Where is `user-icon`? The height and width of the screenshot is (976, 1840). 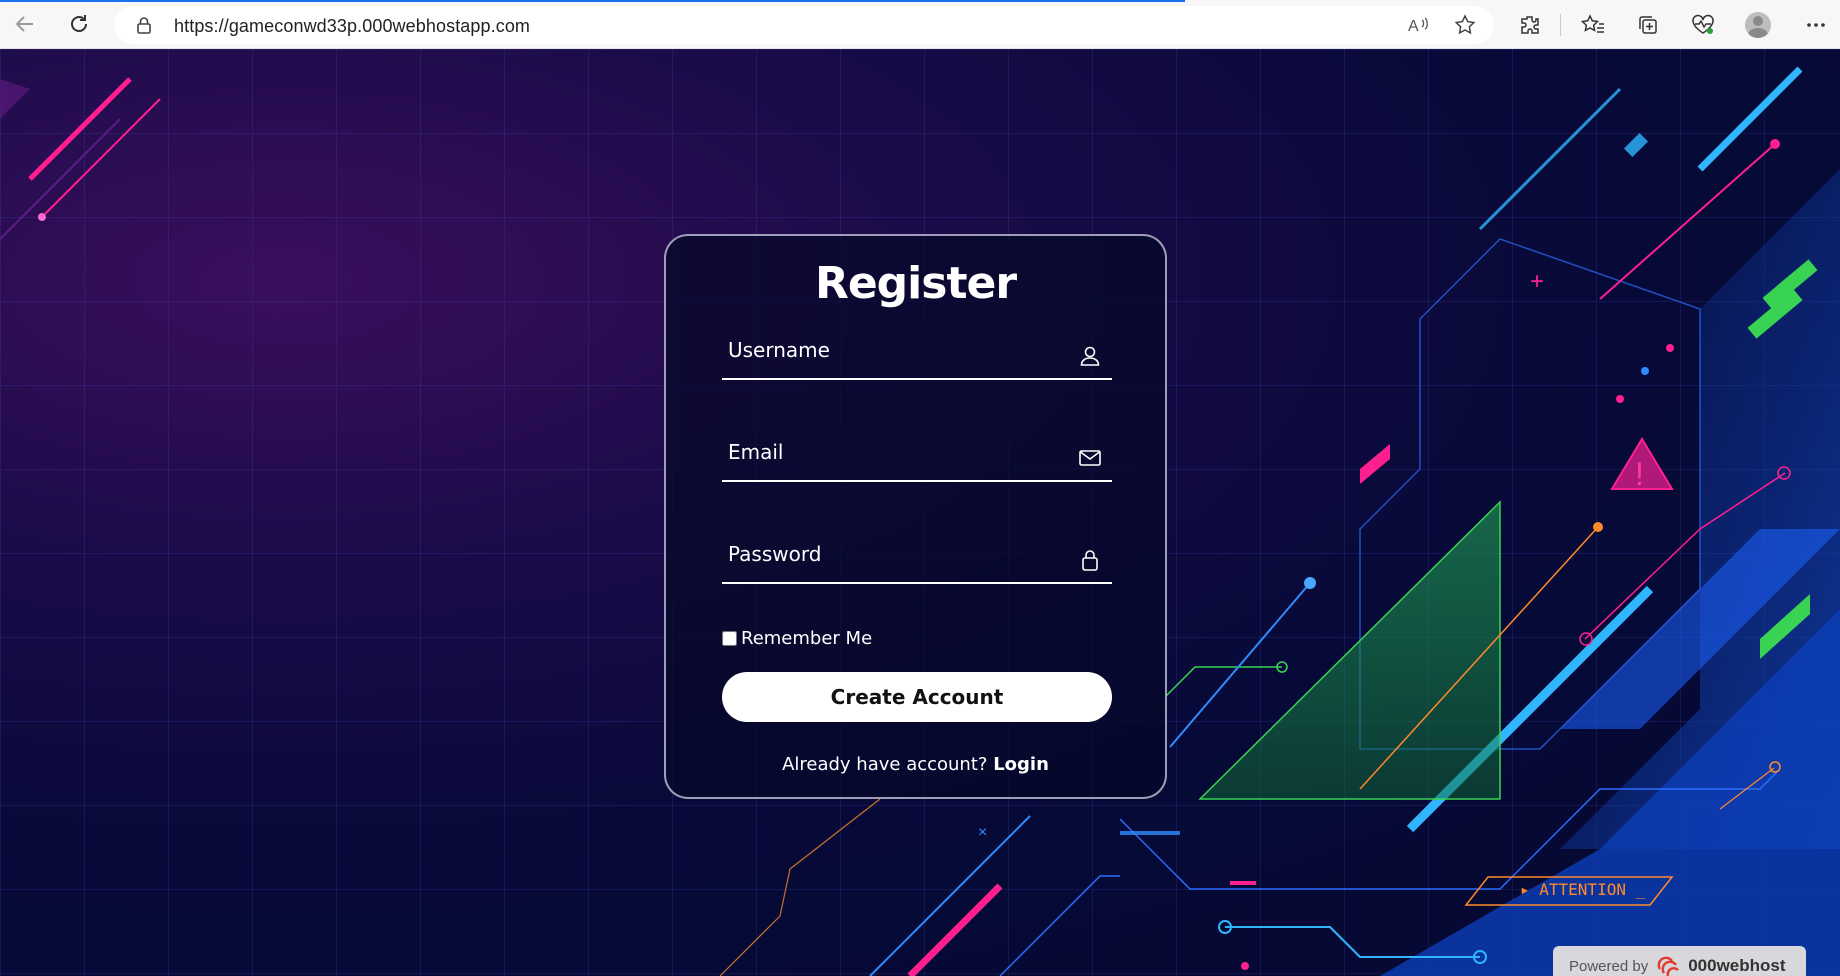
user-icon is located at coordinates (1090, 356).